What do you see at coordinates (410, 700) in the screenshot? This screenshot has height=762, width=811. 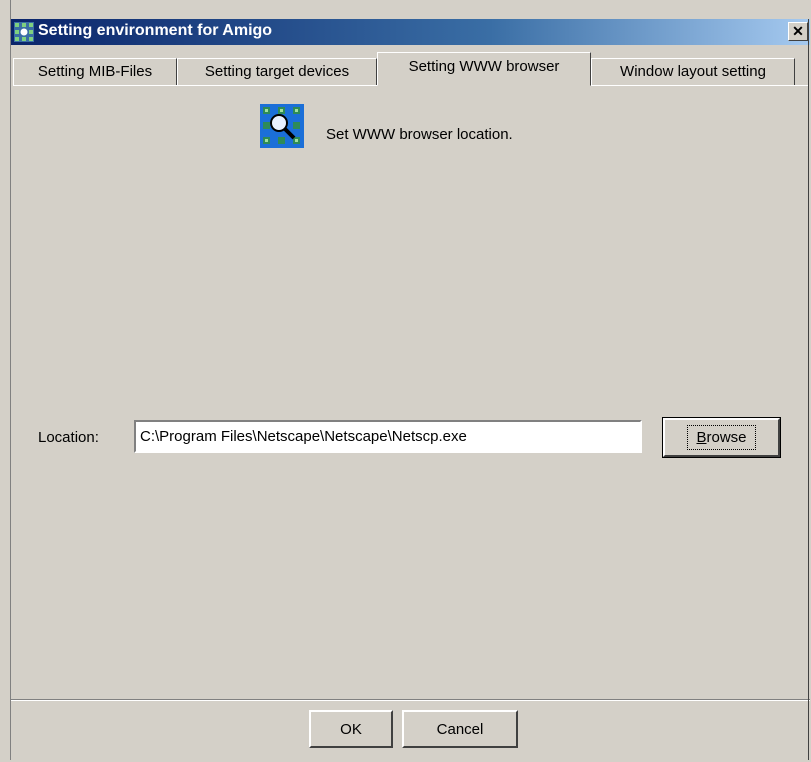 I see `footer-separator` at bounding box center [410, 700].